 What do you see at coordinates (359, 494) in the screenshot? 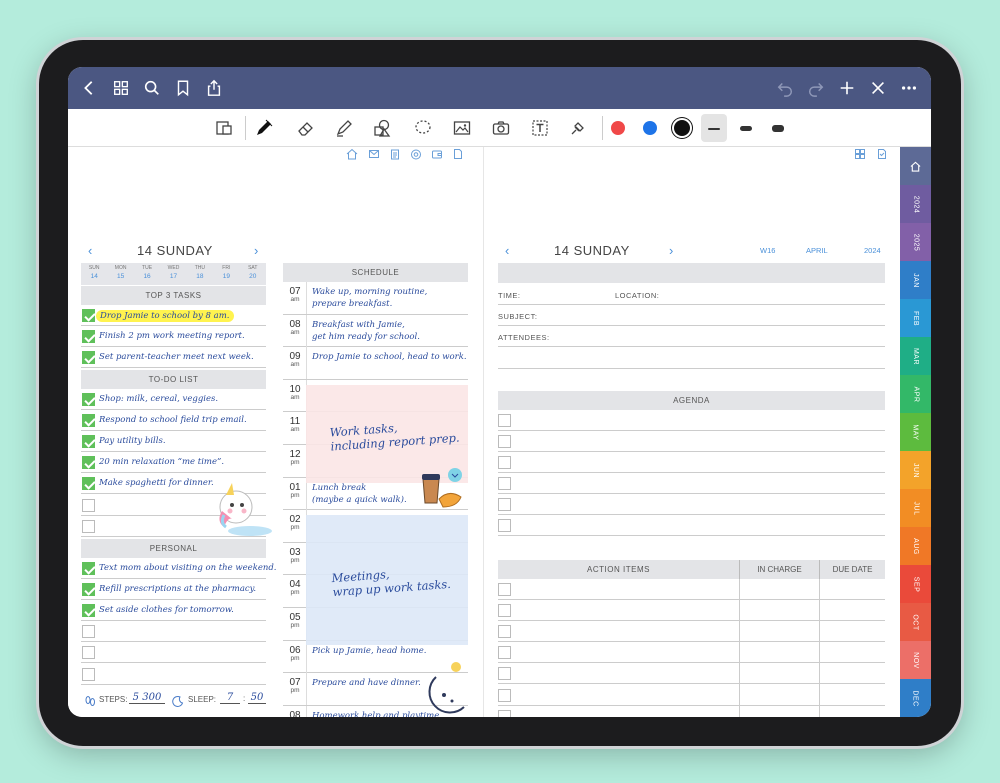
I see `schedule-entry-text: Lunch break (maybe a quick walk).` at bounding box center [359, 494].